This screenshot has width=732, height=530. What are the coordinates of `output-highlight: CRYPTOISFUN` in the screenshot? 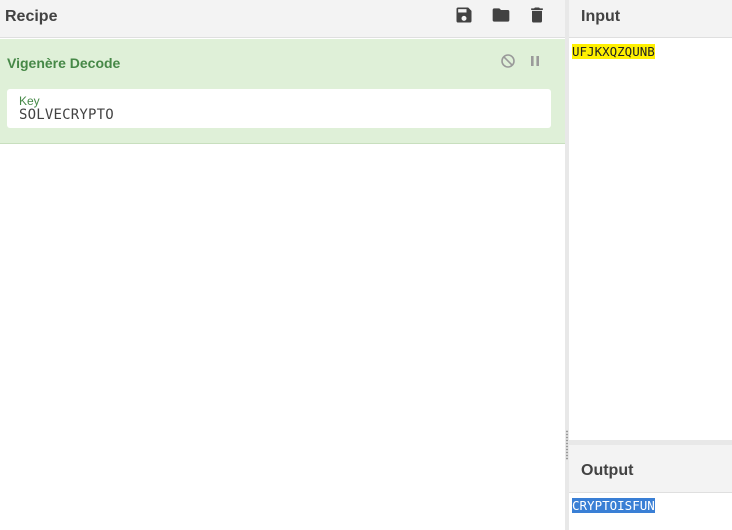 It's located at (613, 505).